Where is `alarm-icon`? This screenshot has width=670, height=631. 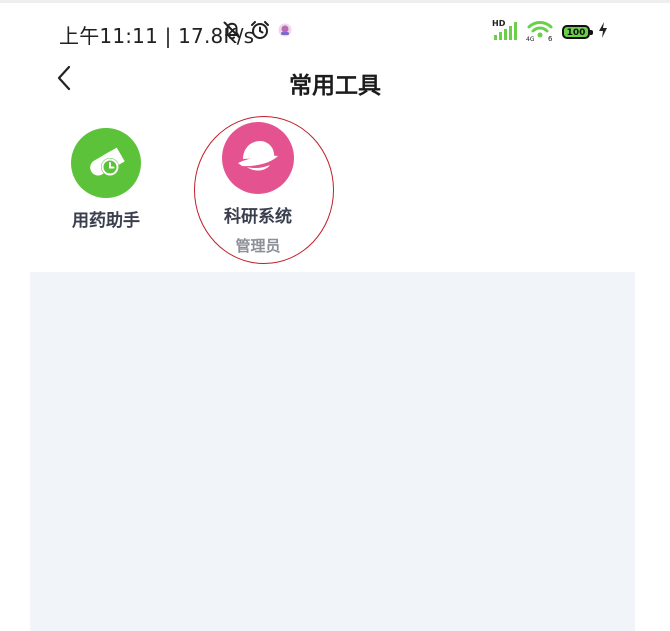
alarm-icon is located at coordinates (260, 32).